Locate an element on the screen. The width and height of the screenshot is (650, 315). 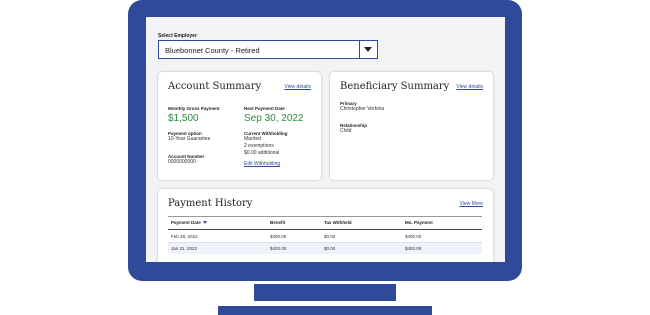
table-header-divider is located at coordinates (325, 216).